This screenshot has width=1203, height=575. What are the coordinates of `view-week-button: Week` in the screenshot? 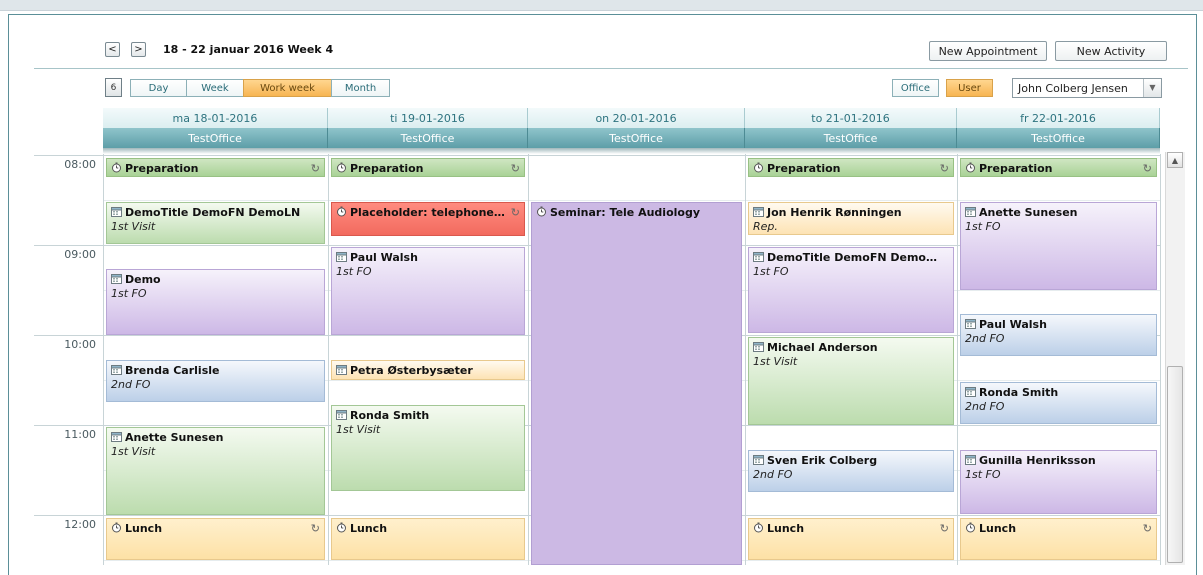 It's located at (215, 88).